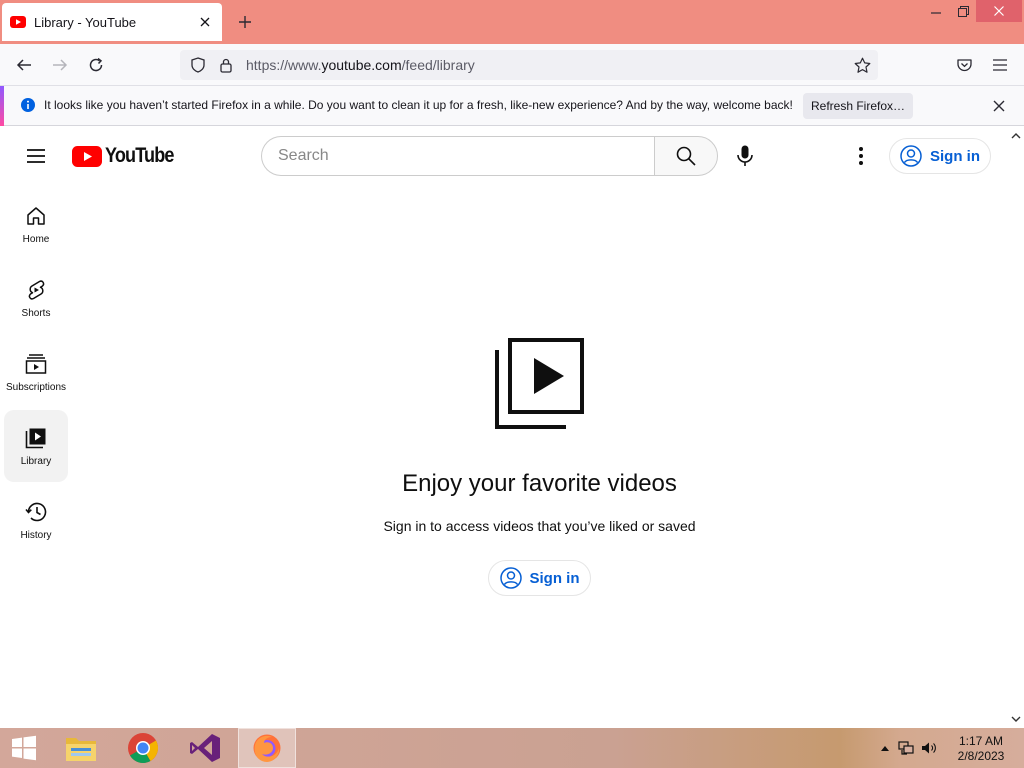 The height and width of the screenshot is (768, 1024). I want to click on taskbar-clock: 1:17 AM 2/8/2023, so click(981, 749).